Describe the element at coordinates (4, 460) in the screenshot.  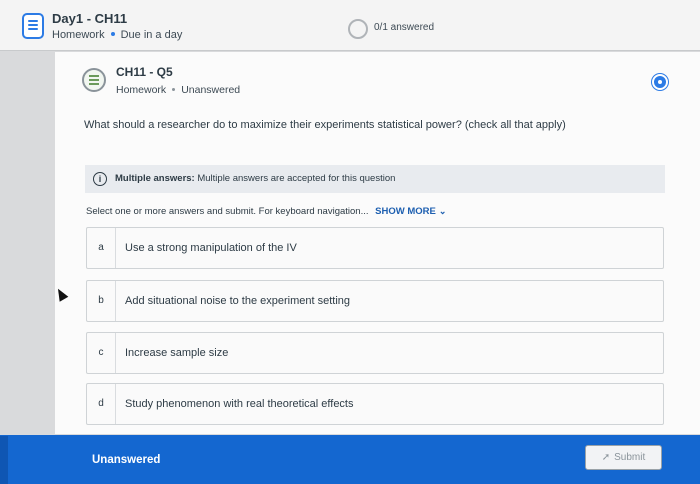
I see `footer-strip` at that location.